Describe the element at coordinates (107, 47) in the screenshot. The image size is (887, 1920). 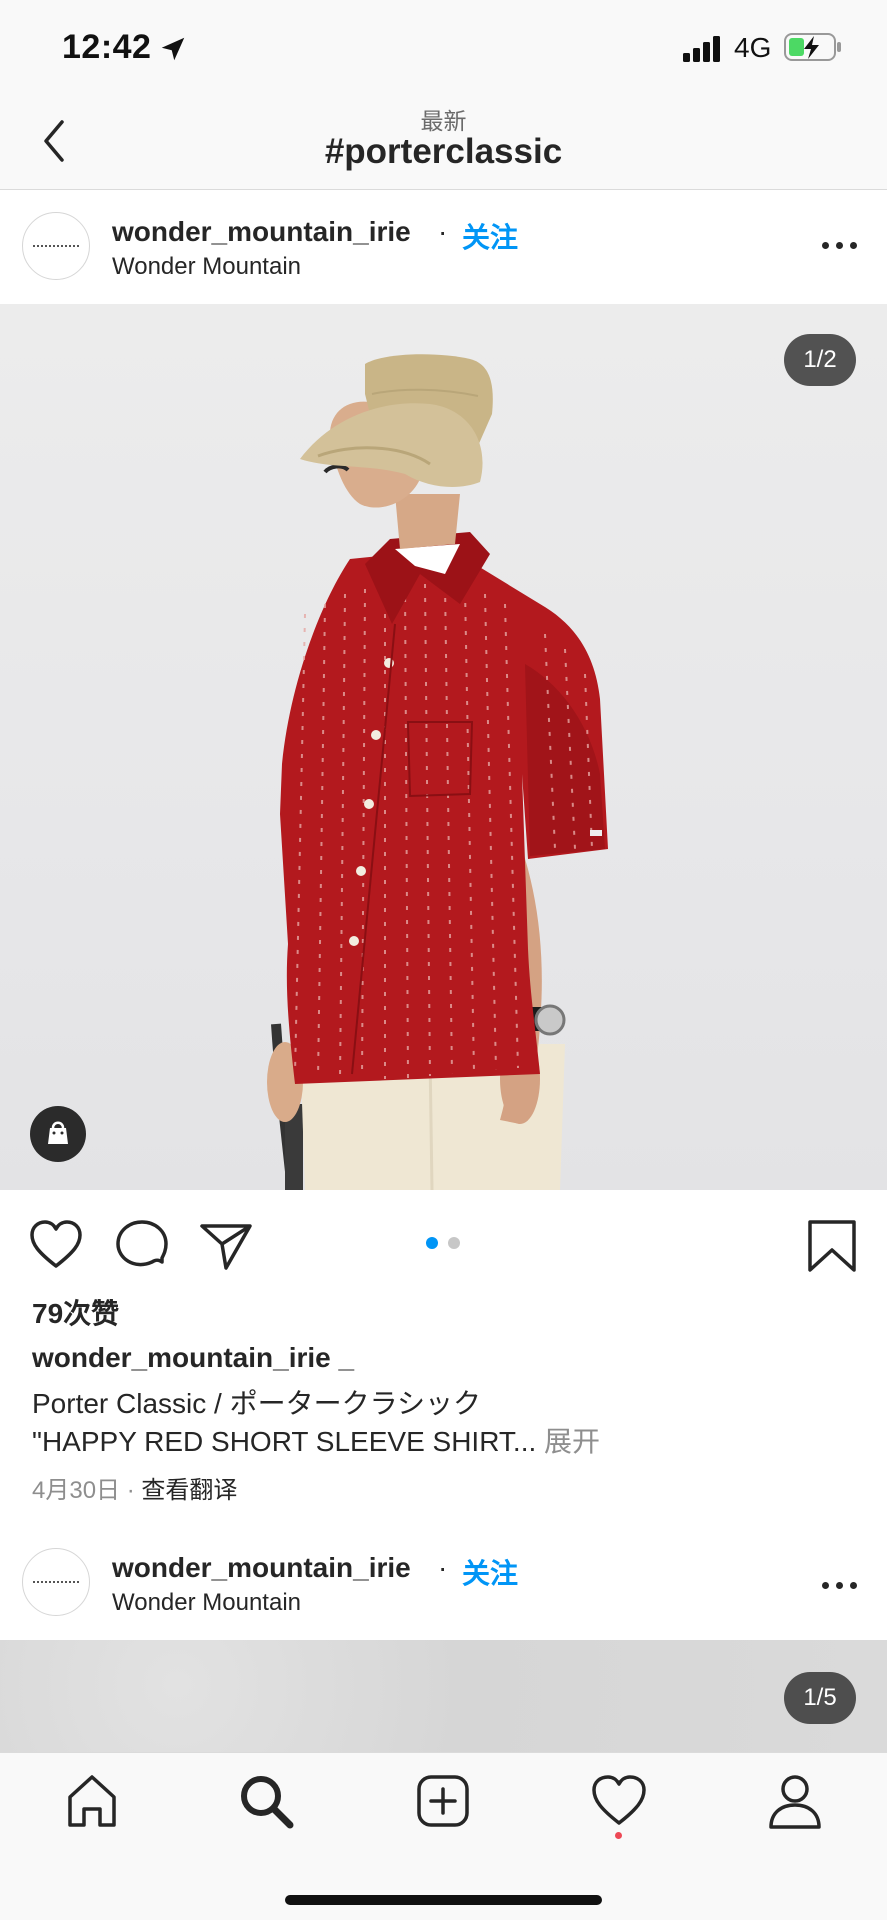
I see `status-time: 12:42` at that location.